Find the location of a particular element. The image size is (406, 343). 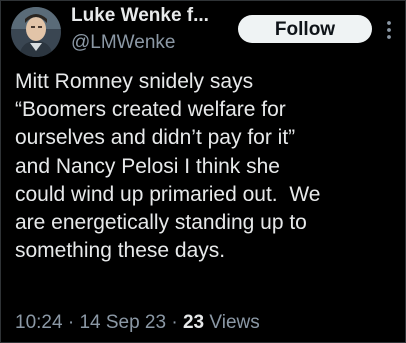

more-vertical-icon is located at coordinates (389, 30).